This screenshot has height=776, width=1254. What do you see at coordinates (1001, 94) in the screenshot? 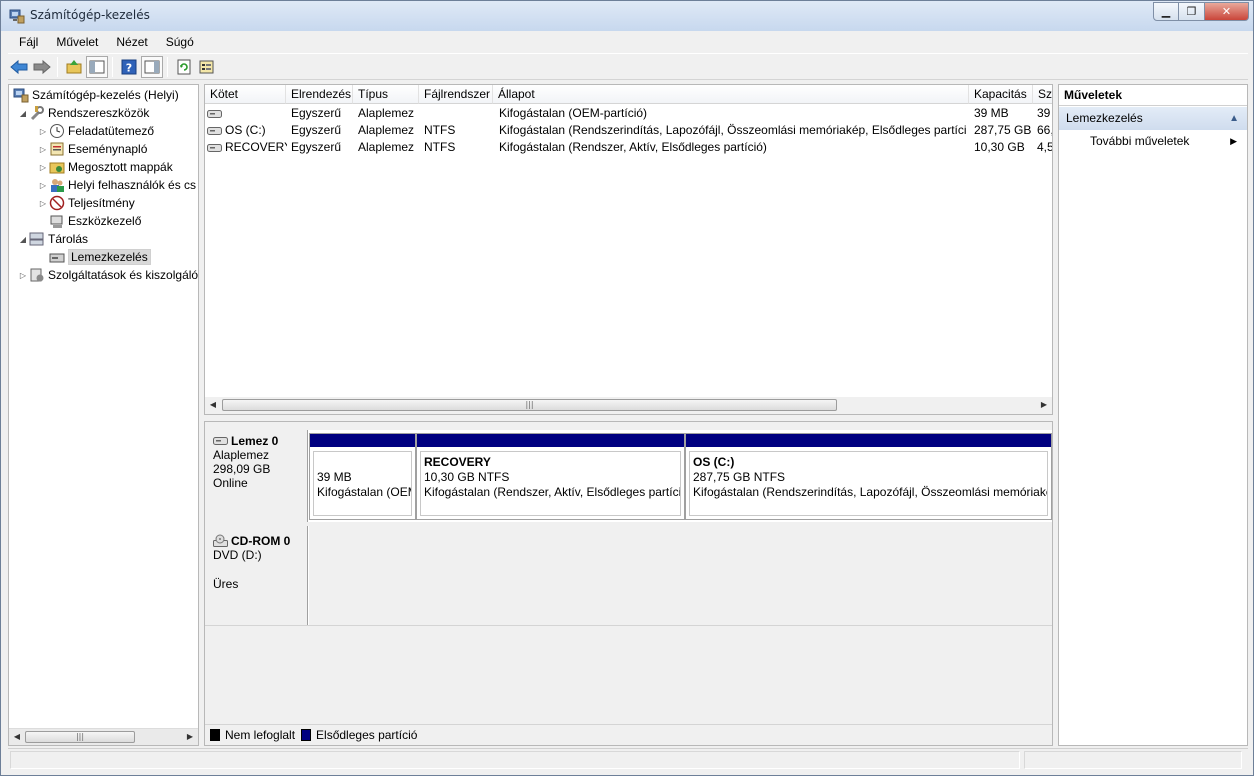
I see `column-header-capacity: Kapacitás` at bounding box center [1001, 94].